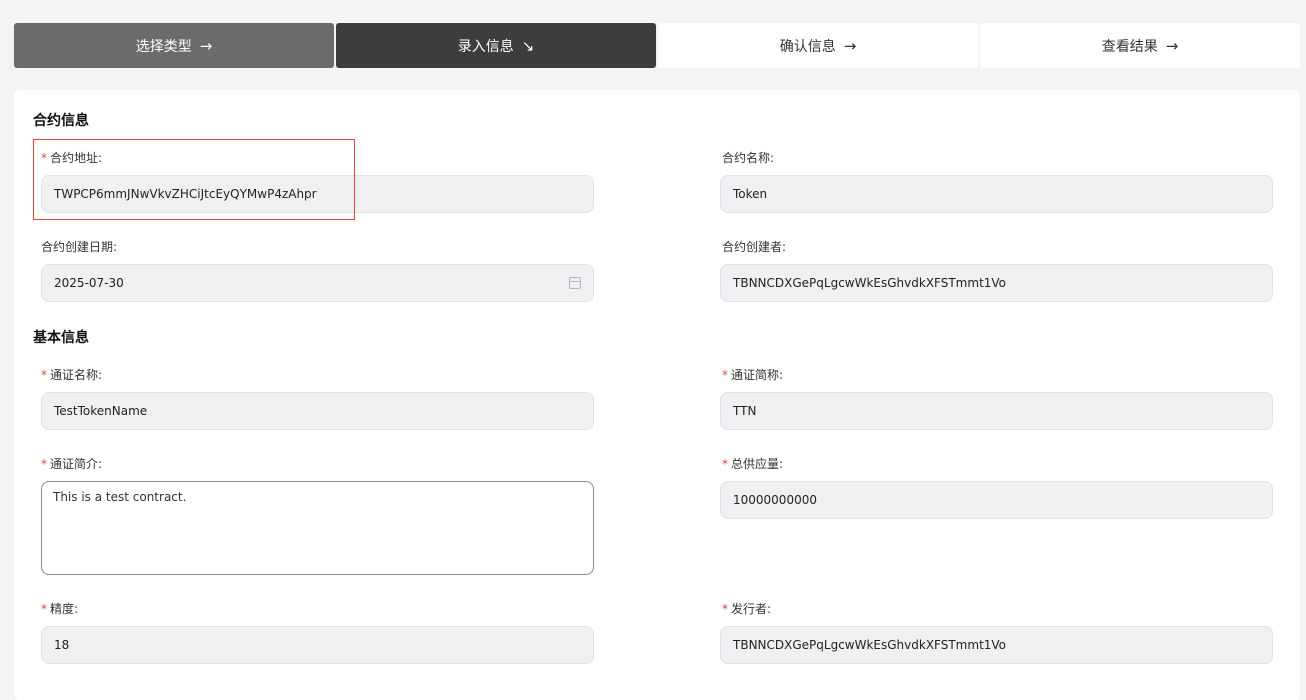 This screenshot has height=700, width=1306. I want to click on step-select-type: 选择类型 →, so click(174, 45).